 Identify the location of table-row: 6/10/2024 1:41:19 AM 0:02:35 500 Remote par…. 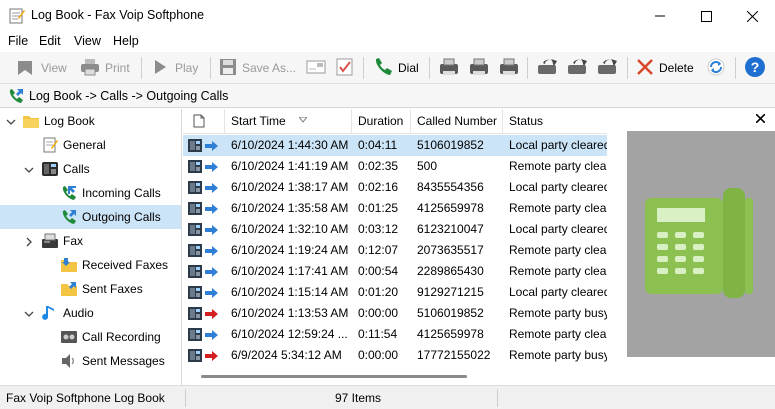
(395, 166).